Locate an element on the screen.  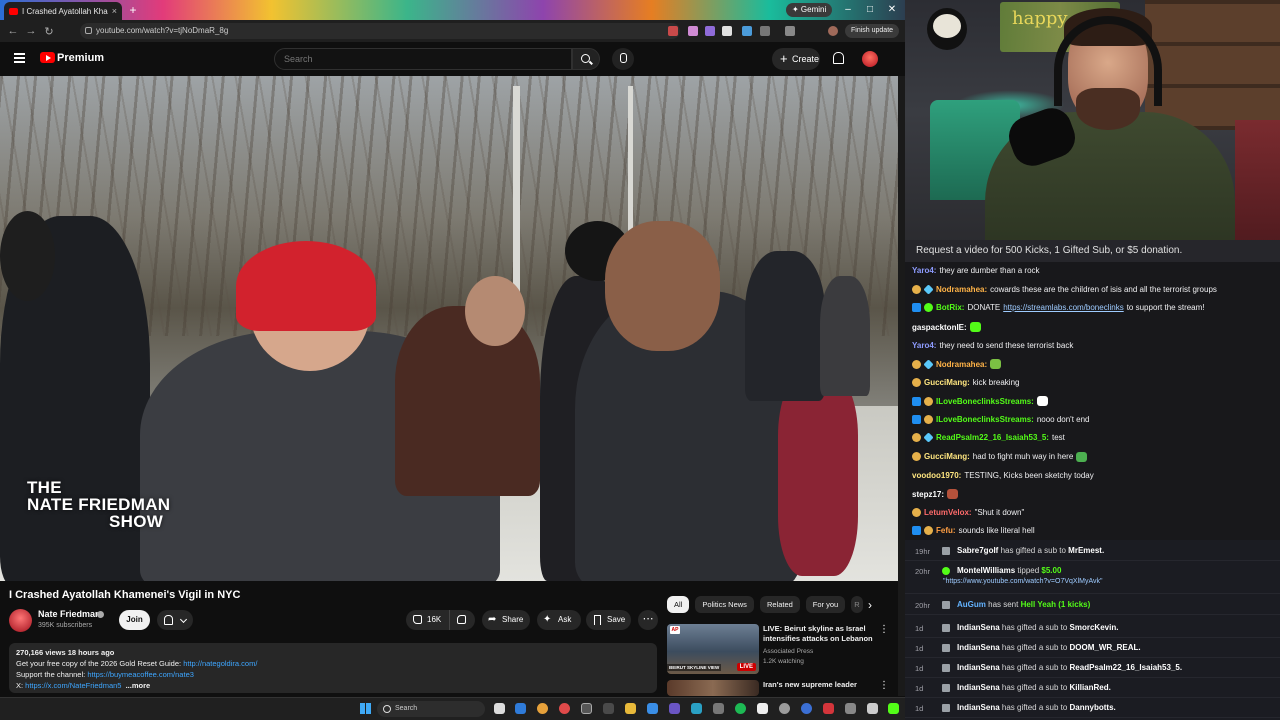
spotify-icon is located at coordinates (740, 708).